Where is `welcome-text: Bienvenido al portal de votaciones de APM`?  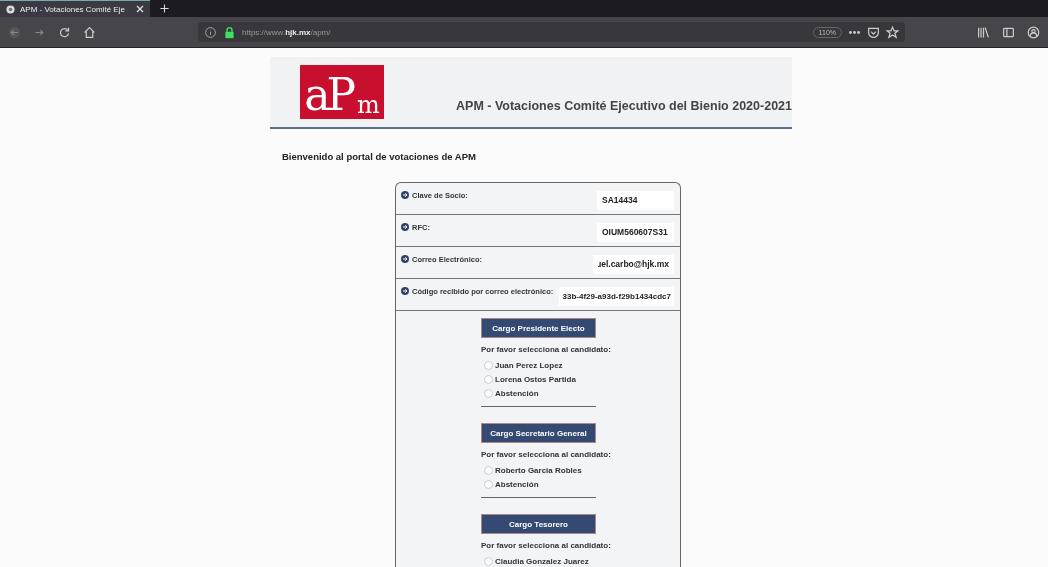
welcome-text: Bienvenido al portal de votaciones de APM is located at coordinates (379, 156).